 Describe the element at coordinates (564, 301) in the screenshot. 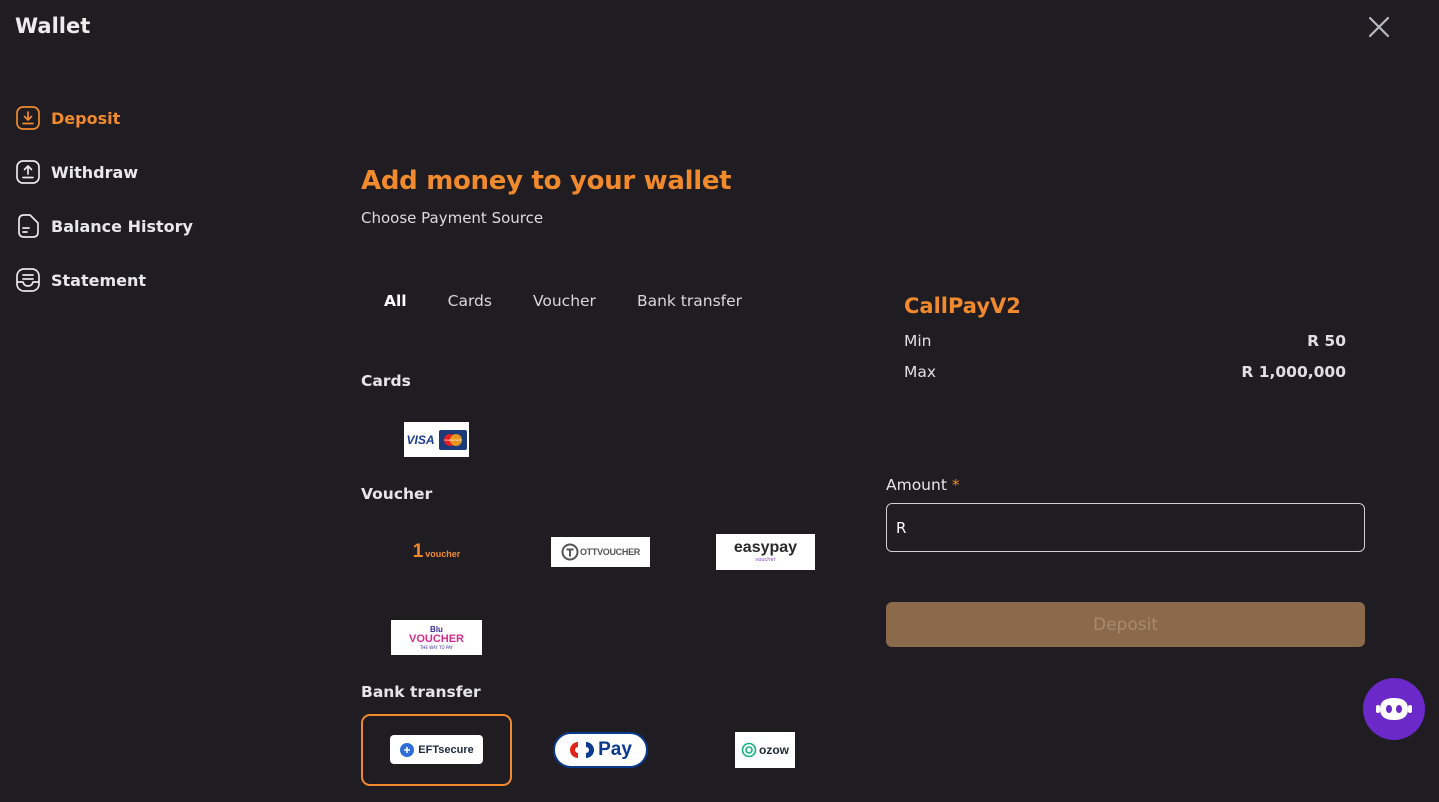

I see `tab-voucher: Voucher` at that location.